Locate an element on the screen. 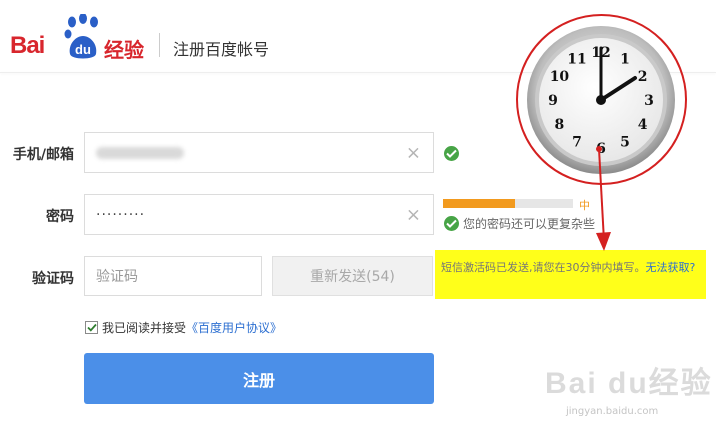 The width and height of the screenshot is (716, 442). clock-numeral: 2 is located at coordinates (643, 77).